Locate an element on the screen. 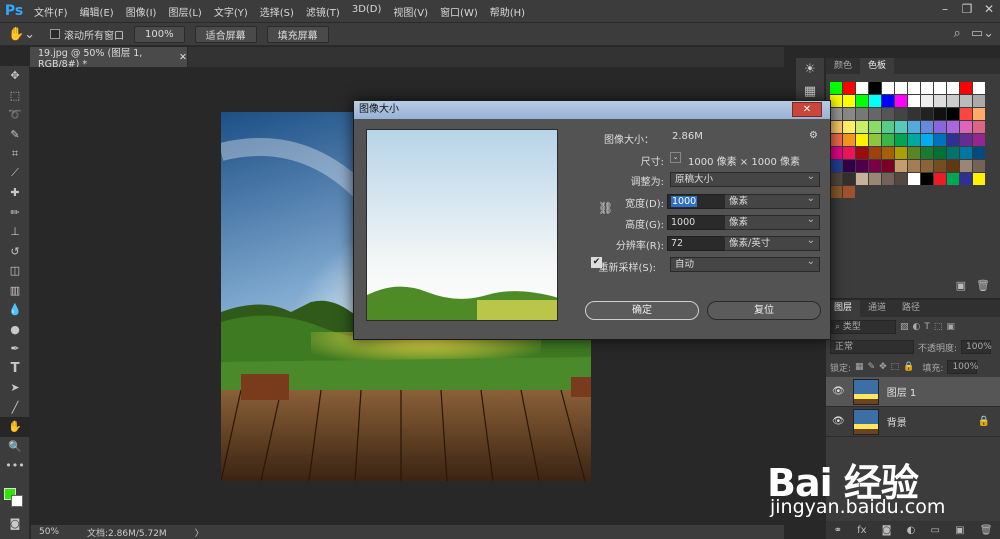 Image resolution: width=1000 pixels, height=539 pixels. line-tool-icon: ╱ is located at coordinates (15, 408).